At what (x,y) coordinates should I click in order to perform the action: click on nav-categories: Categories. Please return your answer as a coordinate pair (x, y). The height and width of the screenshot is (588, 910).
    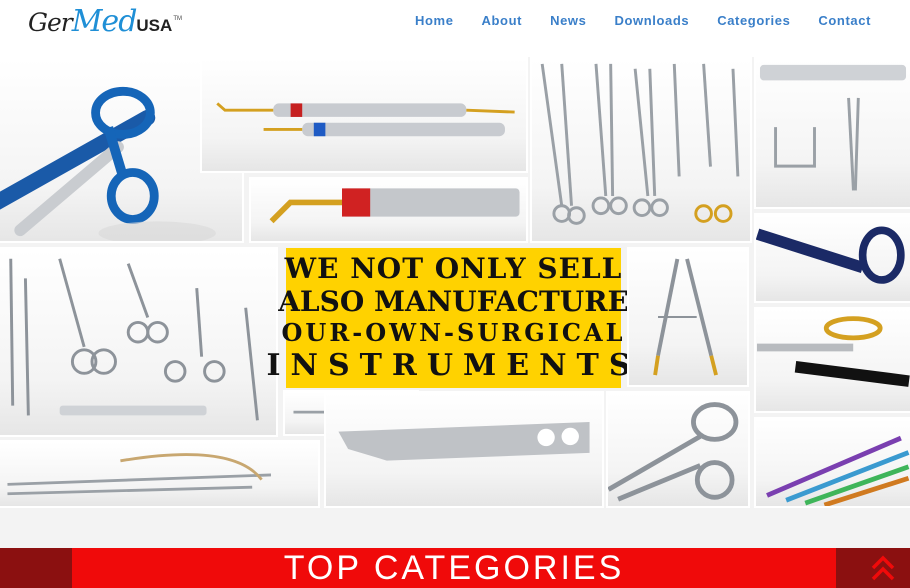
    Looking at the image, I should click on (753, 21).